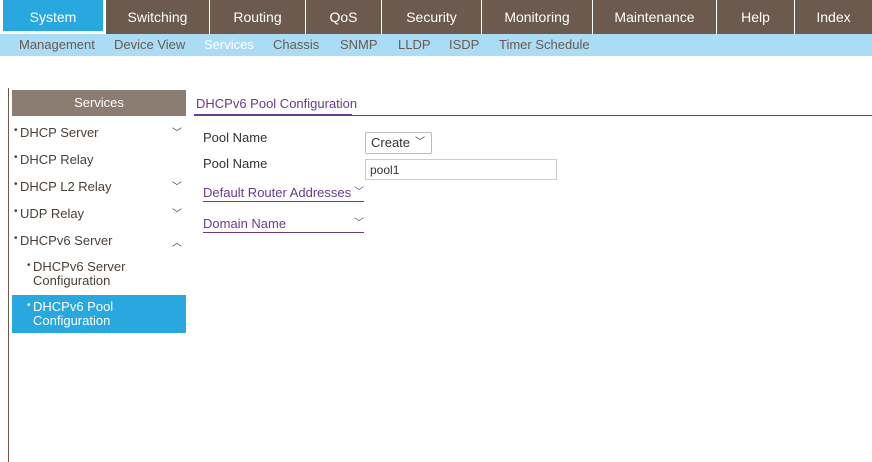 The height and width of the screenshot is (462, 872). What do you see at coordinates (66, 240) in the screenshot?
I see `sidebar-item-label: DHCPv6 Server` at bounding box center [66, 240].